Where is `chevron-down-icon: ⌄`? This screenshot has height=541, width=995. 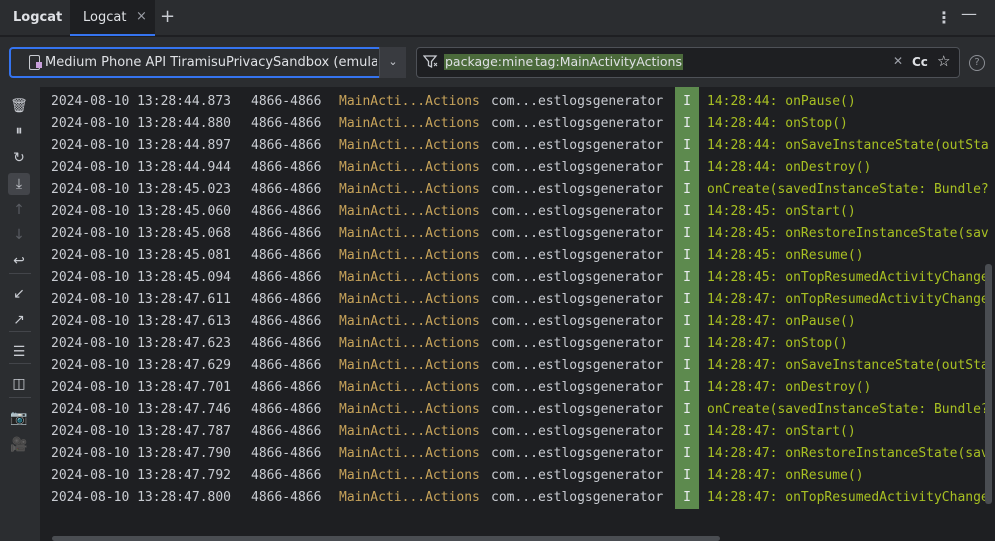
chevron-down-icon: ⌄ is located at coordinates (392, 62).